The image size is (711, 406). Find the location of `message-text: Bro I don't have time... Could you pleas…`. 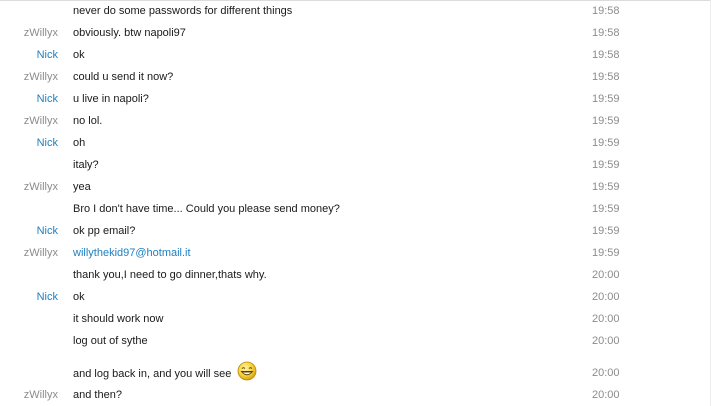

message-text: Bro I don't have time... Could you pleas… is located at coordinates (206, 209).